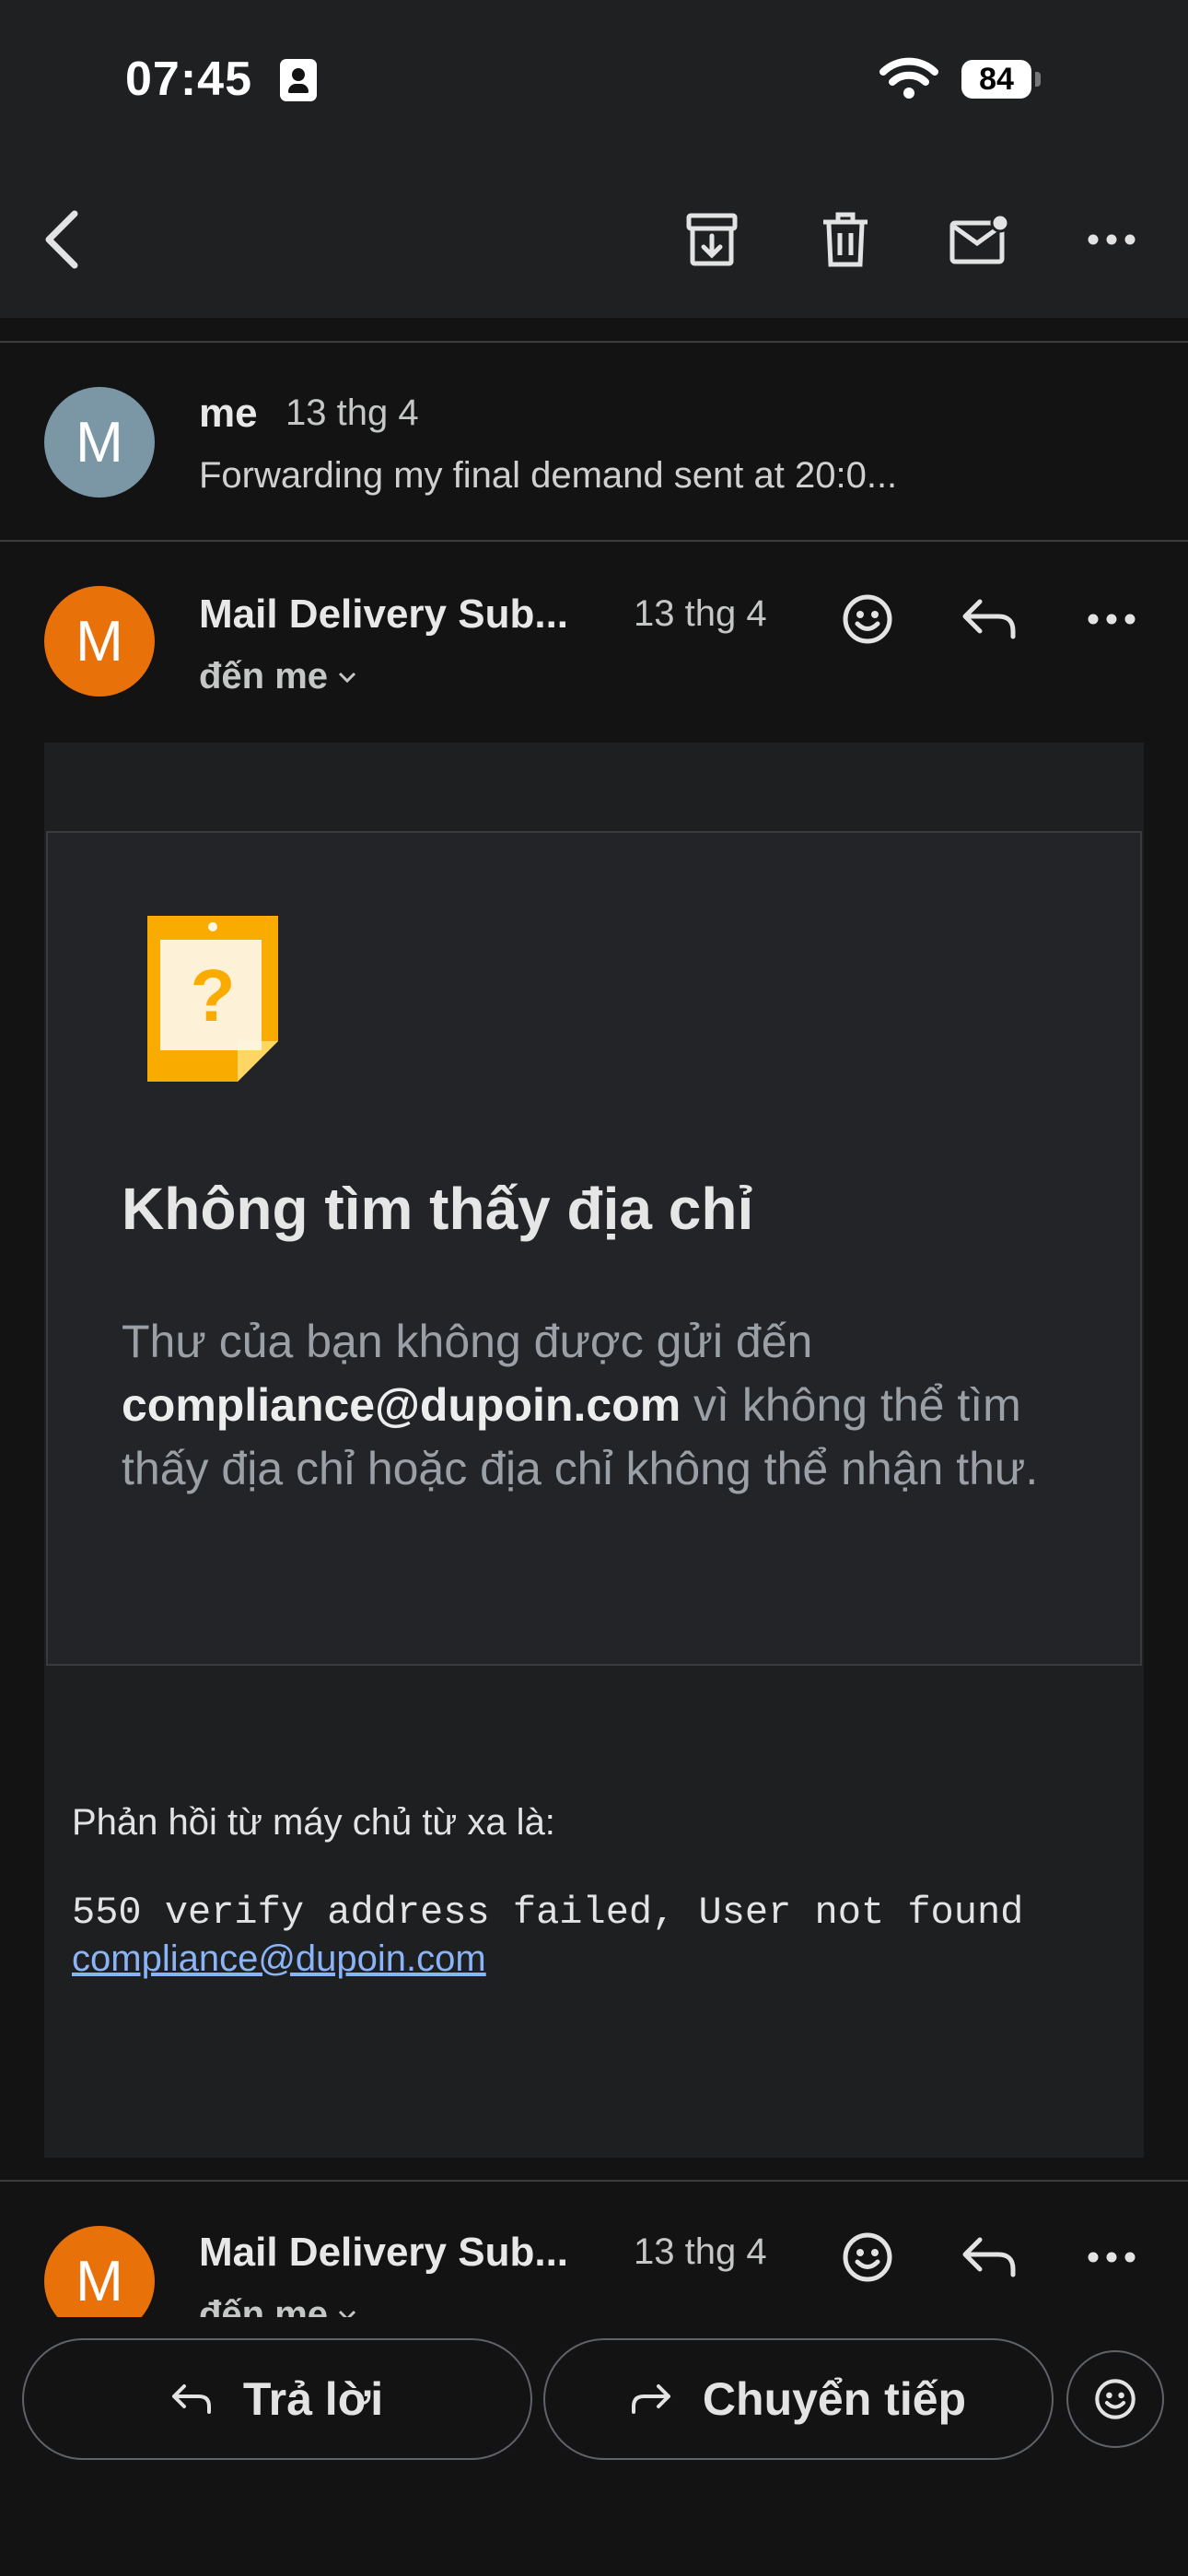  What do you see at coordinates (61, 239) in the screenshot?
I see `back-arrow-icon` at bounding box center [61, 239].